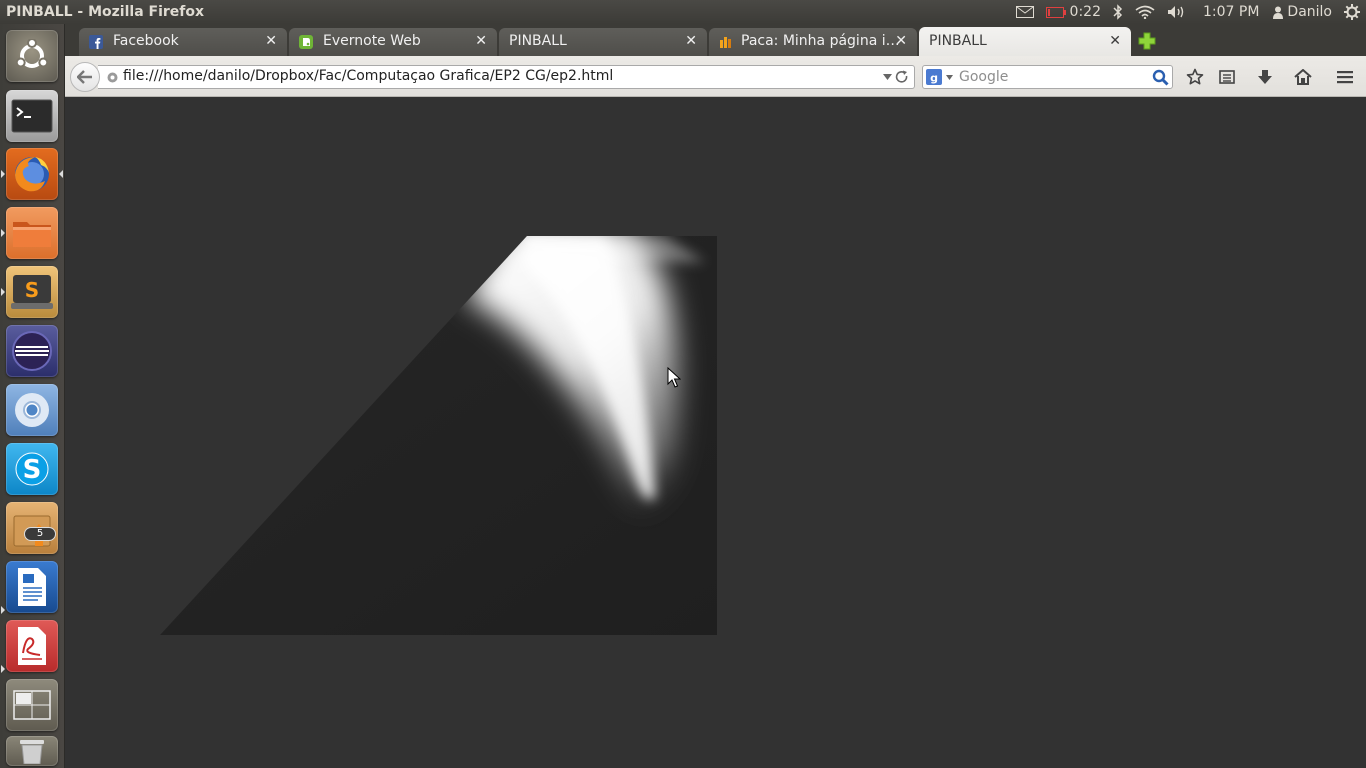 The width and height of the screenshot is (1366, 768). Describe the element at coordinates (183, 42) in the screenshot. I see `tab-facebook: Facebook ✕` at that location.